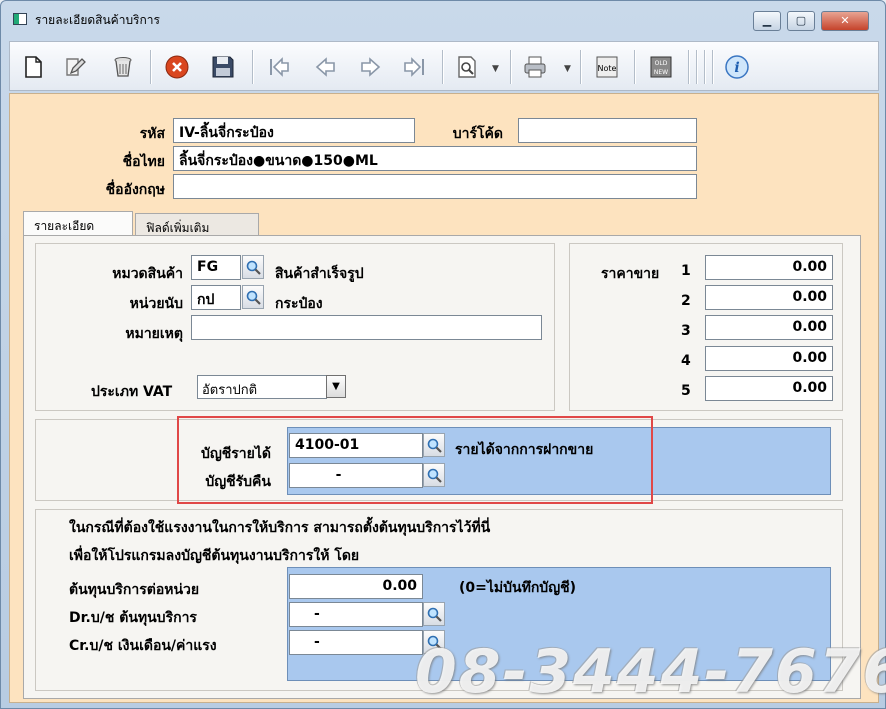  I want to click on old-label: OLD, so click(661, 63).